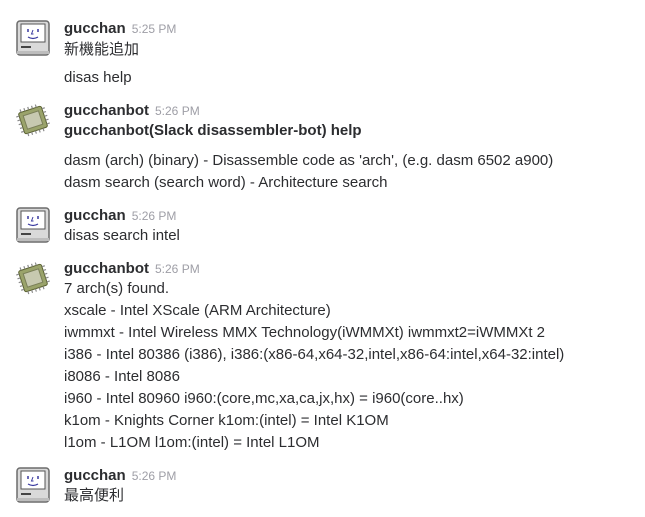  Describe the element at coordinates (213, 130) in the screenshot. I see `message-text-line: gucchanbot(Slack disassembler-bot) help` at that location.